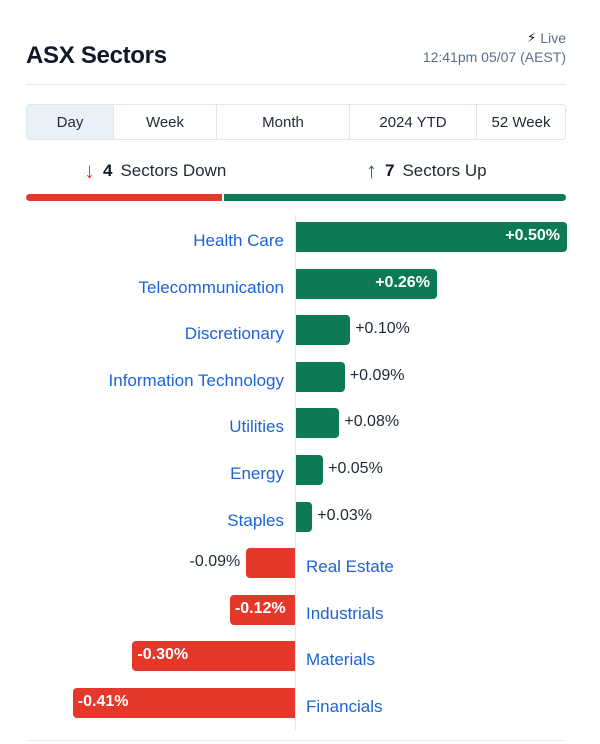 Image resolution: width=600 pixels, height=744 pixels. I want to click on bar-energy, so click(310, 470).